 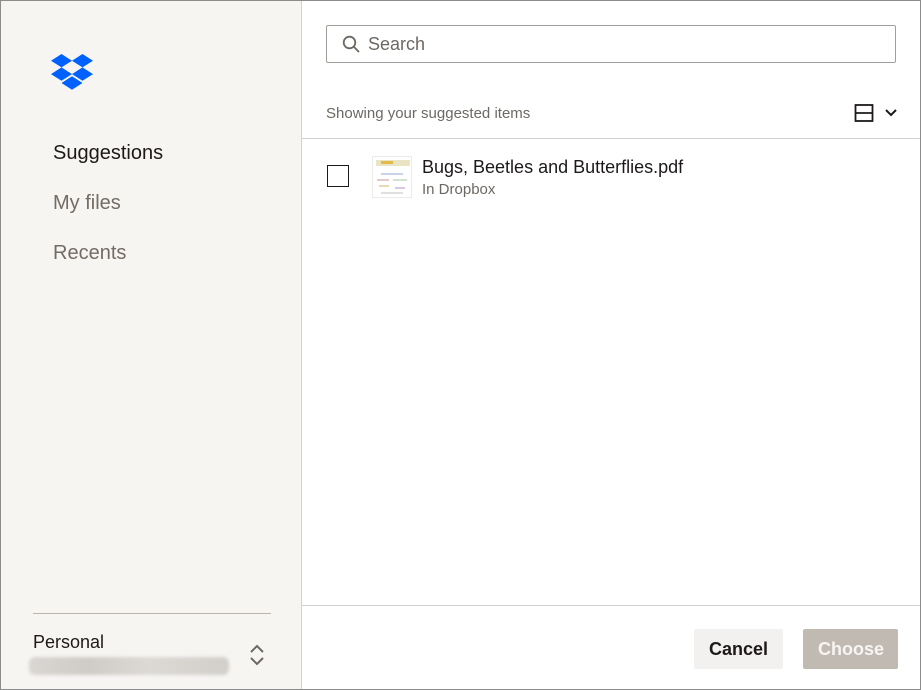 What do you see at coordinates (428, 113) in the screenshot?
I see `section-heading: Showing your suggested items` at bounding box center [428, 113].